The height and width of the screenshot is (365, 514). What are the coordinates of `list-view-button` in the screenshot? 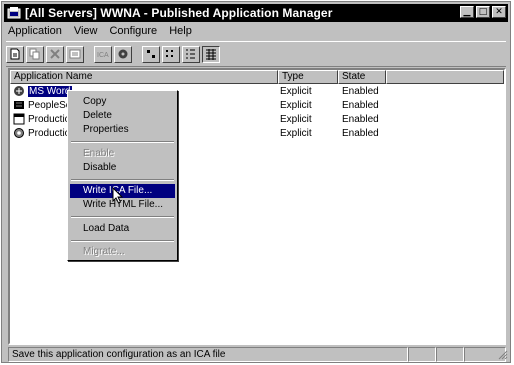 It's located at (191, 54).